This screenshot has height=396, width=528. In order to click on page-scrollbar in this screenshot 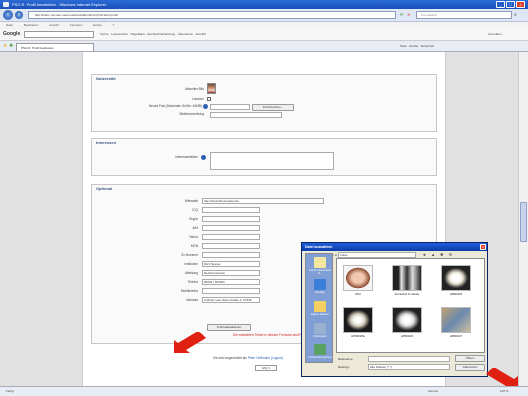, I will do `click(523, 219)`.